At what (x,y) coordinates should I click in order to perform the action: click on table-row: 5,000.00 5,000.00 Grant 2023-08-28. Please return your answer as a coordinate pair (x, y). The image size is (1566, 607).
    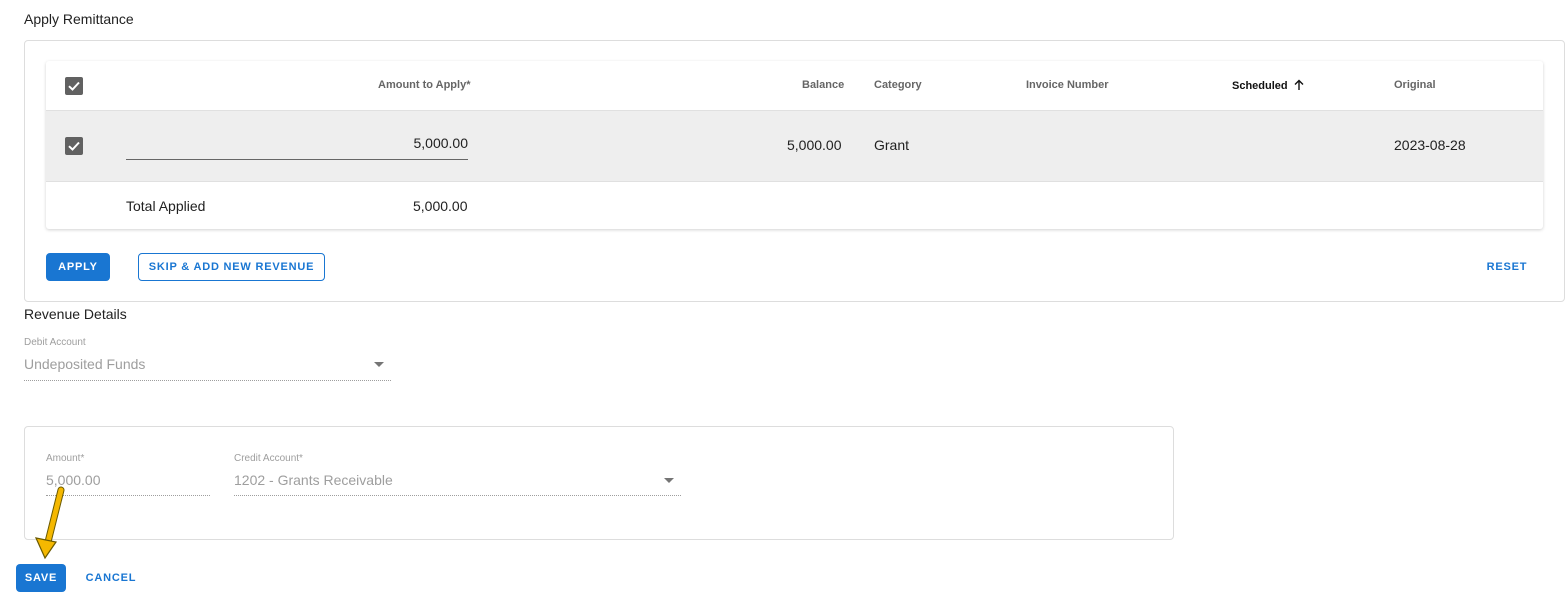
    Looking at the image, I should click on (794, 146).